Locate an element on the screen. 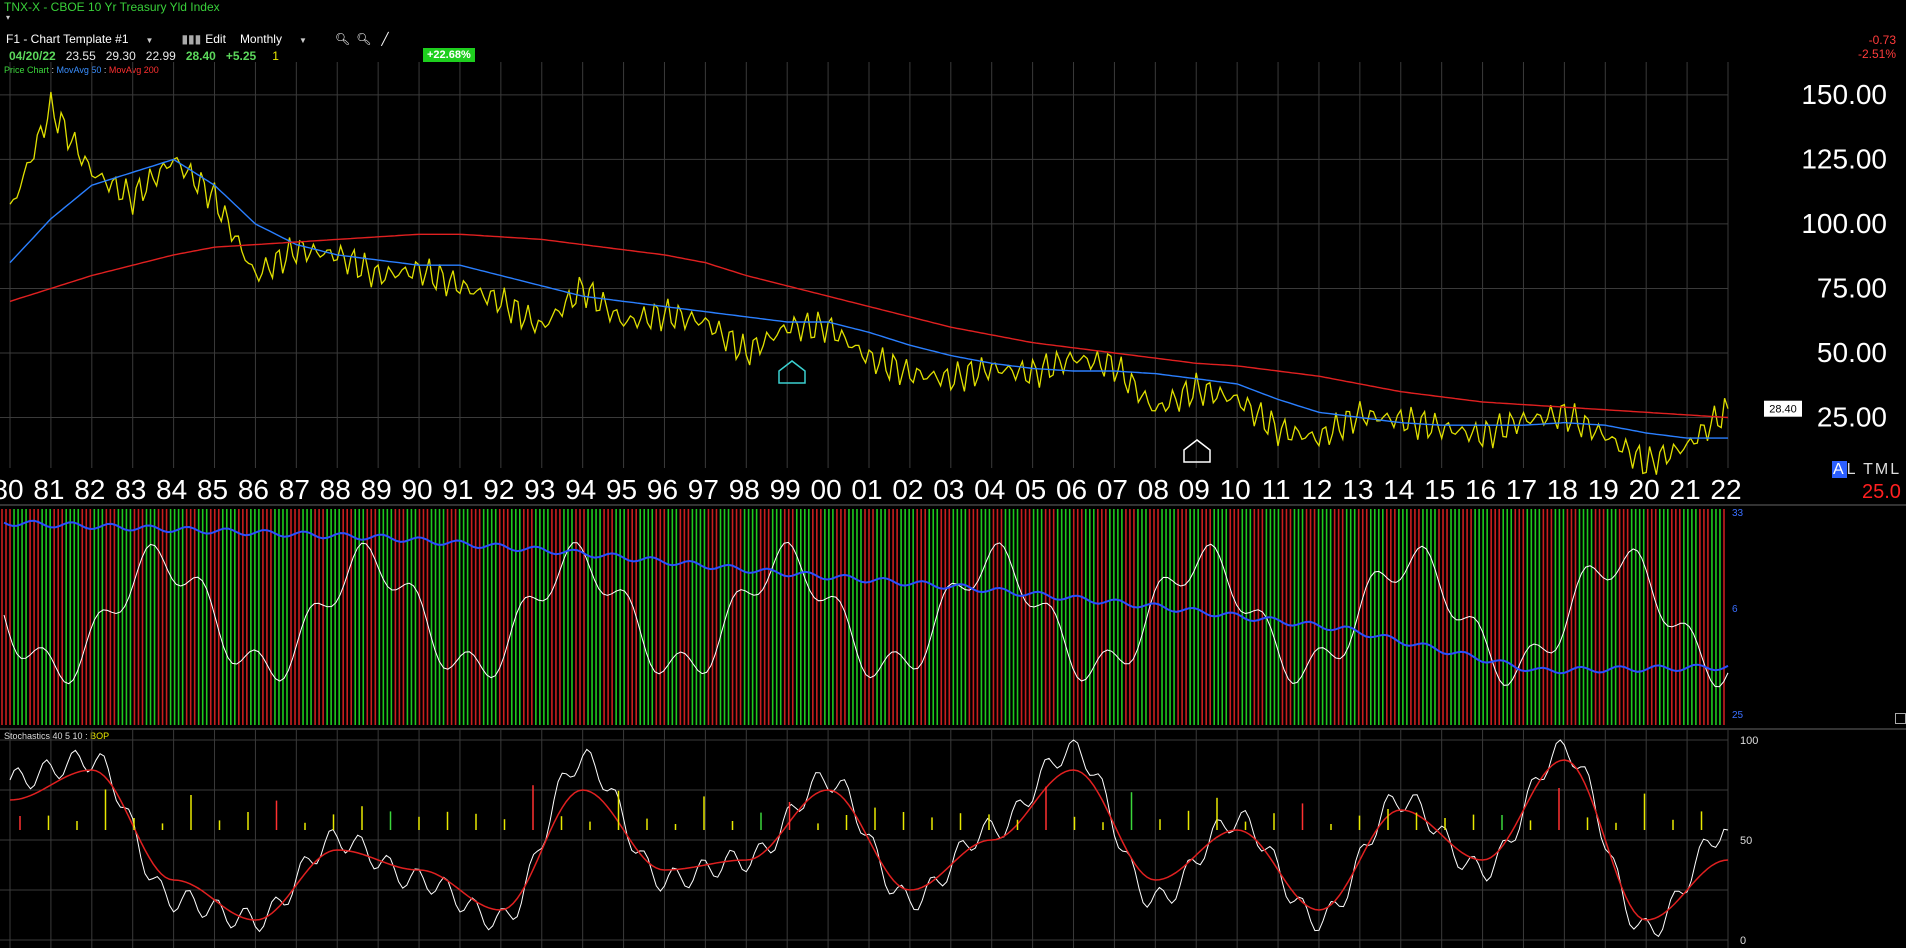  x-tick-label: 10 is located at coordinates (1235, 489).